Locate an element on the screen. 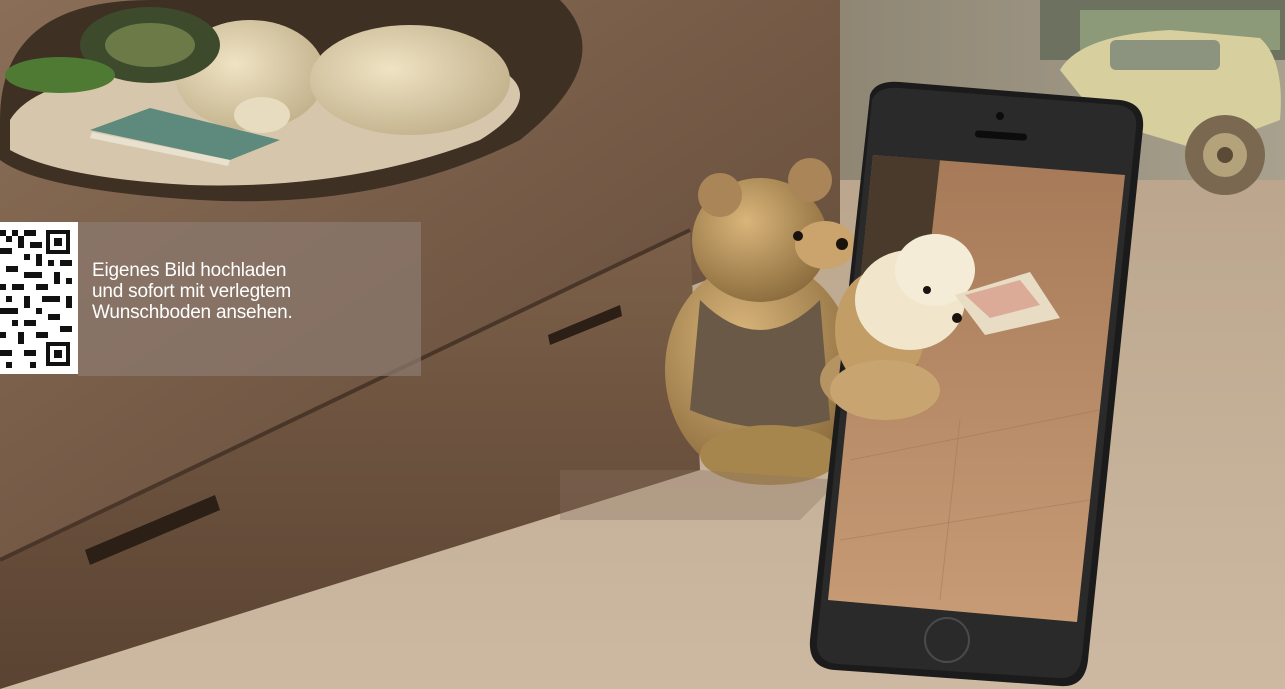 The width and height of the screenshot is (1285, 689). callout-line-1: Eigenes Bild hochladen is located at coordinates (189, 270).